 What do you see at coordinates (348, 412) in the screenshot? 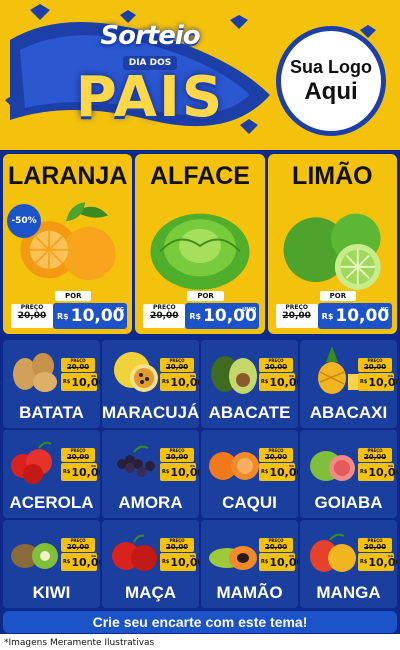
I see `product-name: ABACAXI` at bounding box center [348, 412].